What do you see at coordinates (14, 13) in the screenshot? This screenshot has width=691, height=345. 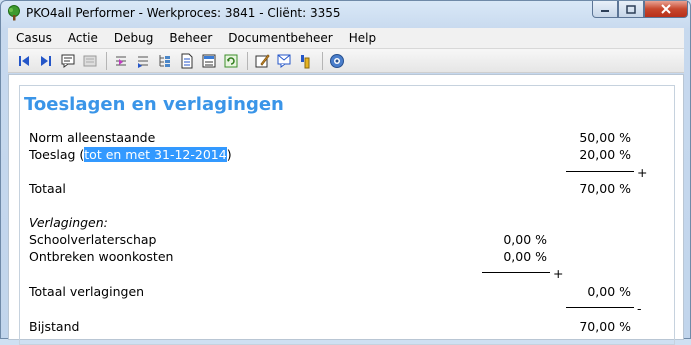 I see `tree-app-icon` at bounding box center [14, 13].